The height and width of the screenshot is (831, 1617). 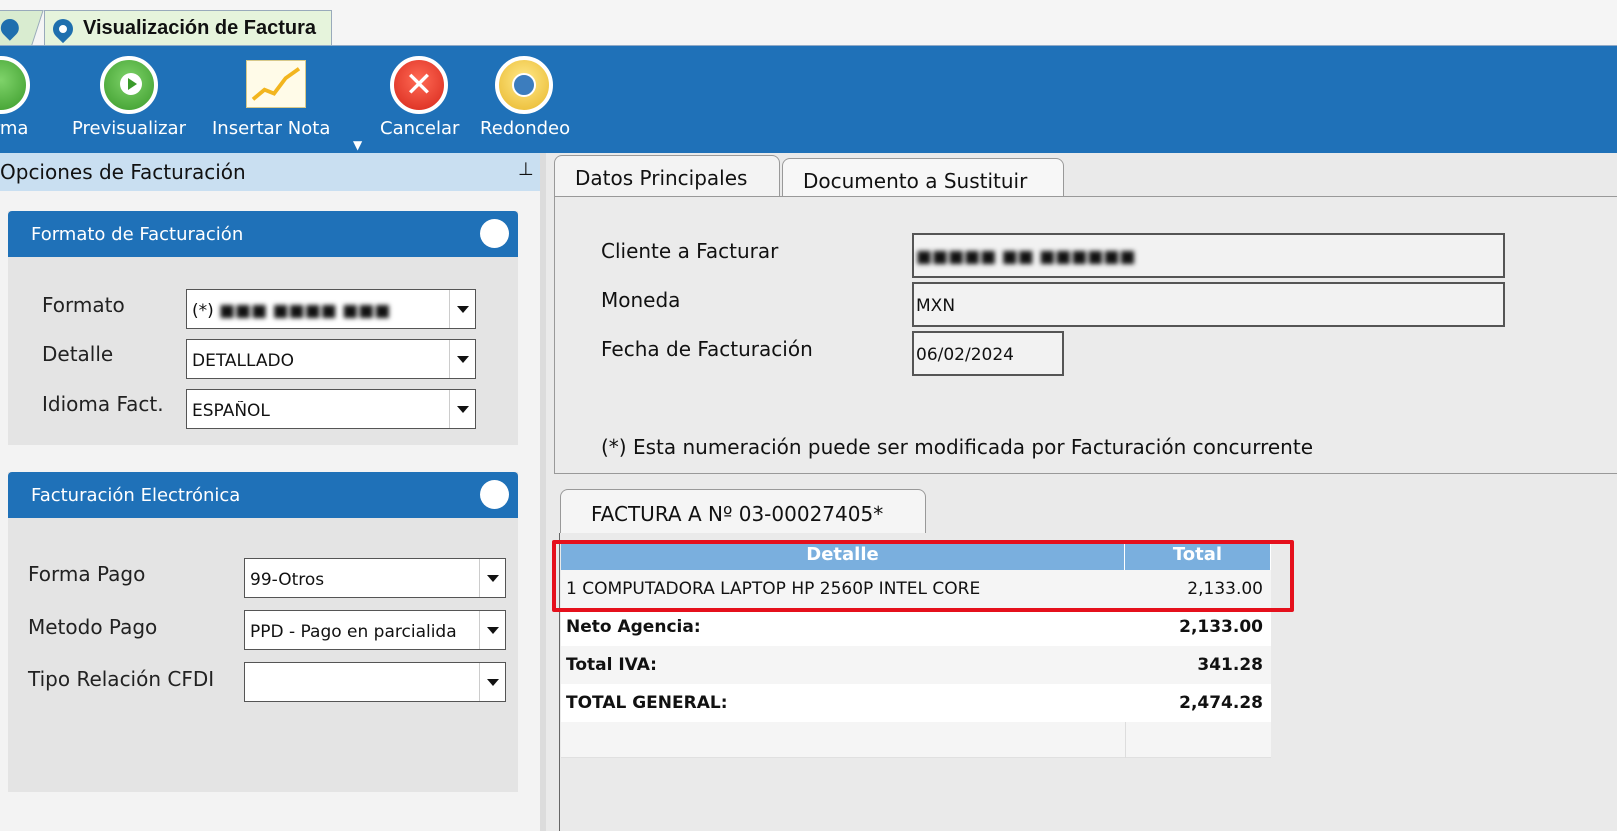 I want to click on preview-label: Previsualizar, so click(x=129, y=128).